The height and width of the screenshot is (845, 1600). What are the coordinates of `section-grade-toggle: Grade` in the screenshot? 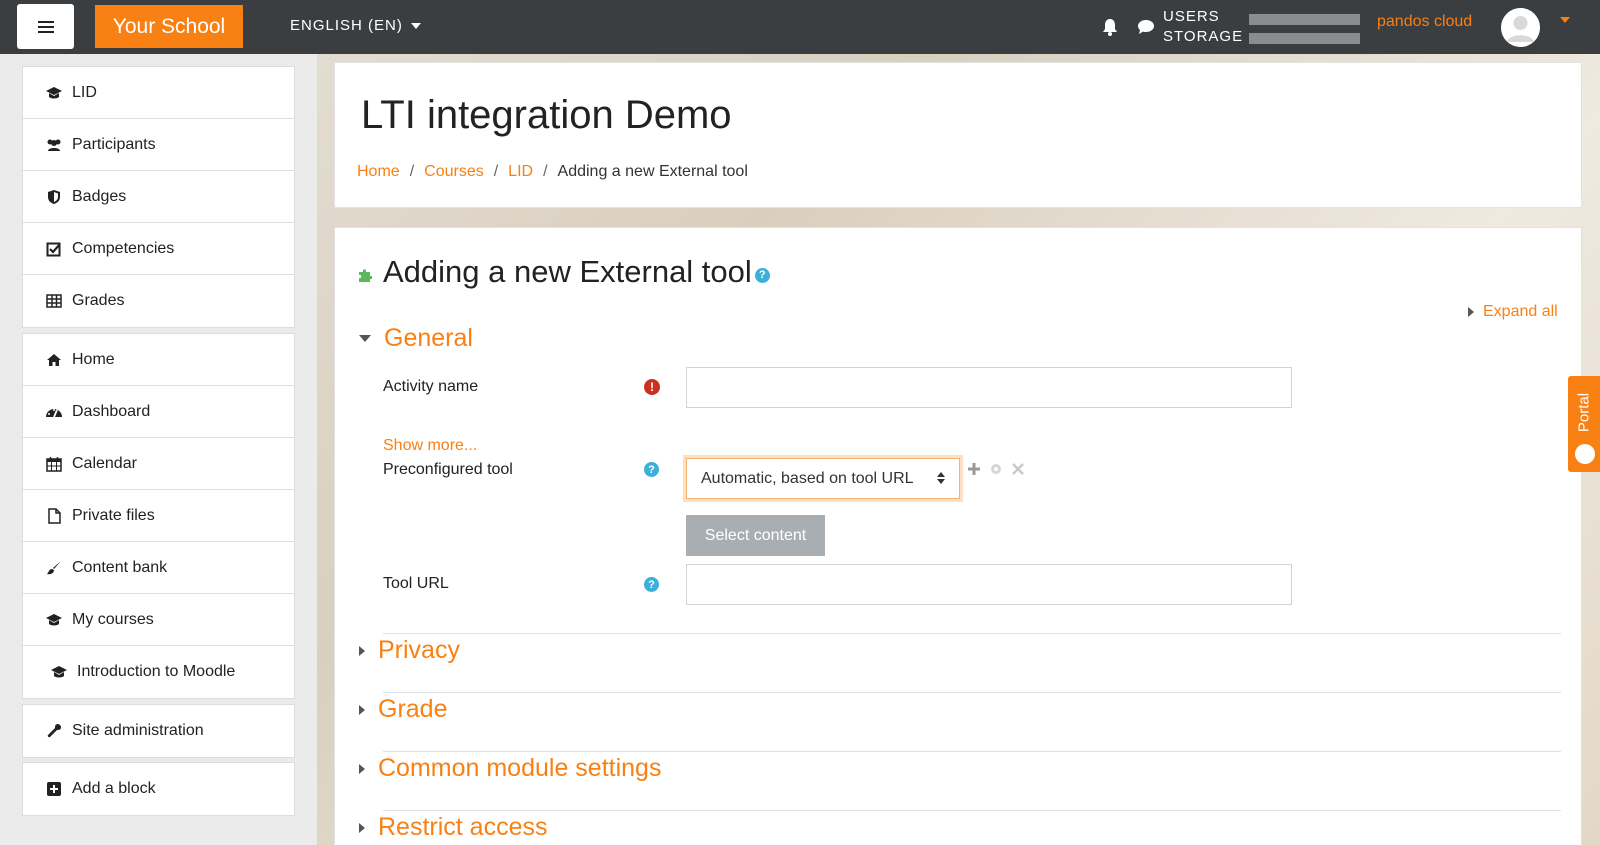 It's located at (403, 709).